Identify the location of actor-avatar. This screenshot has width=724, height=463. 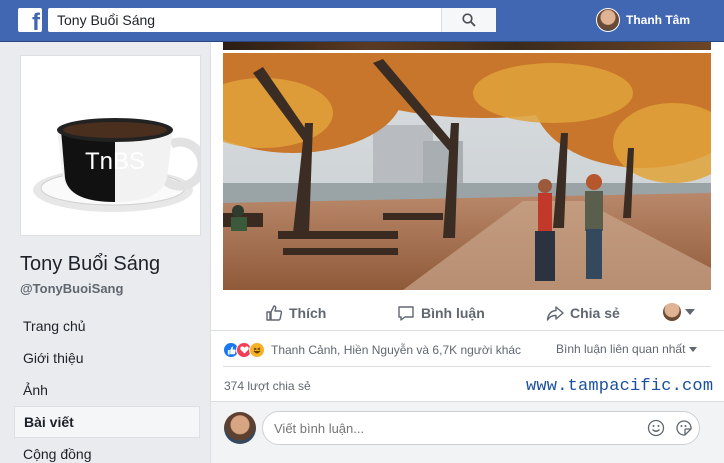
(672, 312).